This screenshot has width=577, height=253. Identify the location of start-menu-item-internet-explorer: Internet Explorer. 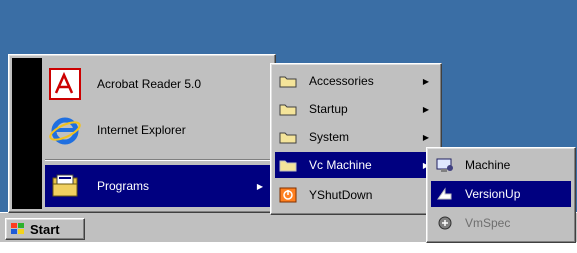
(158, 130).